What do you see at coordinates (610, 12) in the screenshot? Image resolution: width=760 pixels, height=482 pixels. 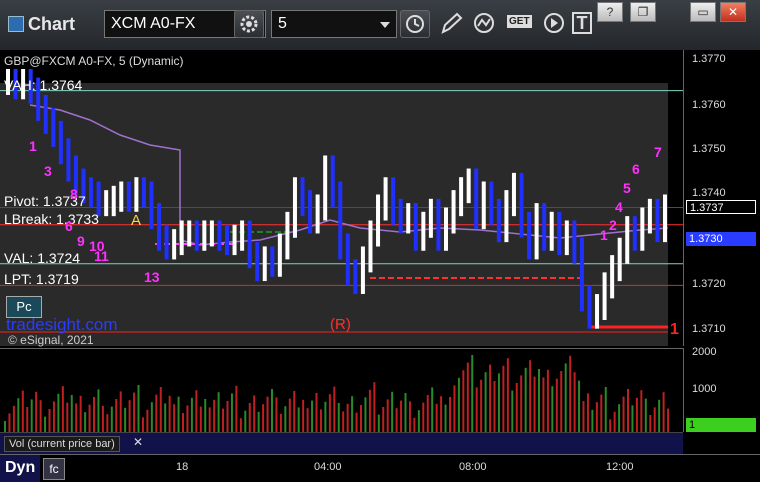 I see `help-button: ?` at bounding box center [610, 12].